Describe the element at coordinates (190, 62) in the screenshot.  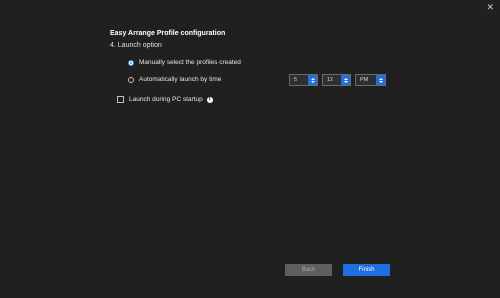
I see `radio-manual-label: Manually select the profiles created` at that location.